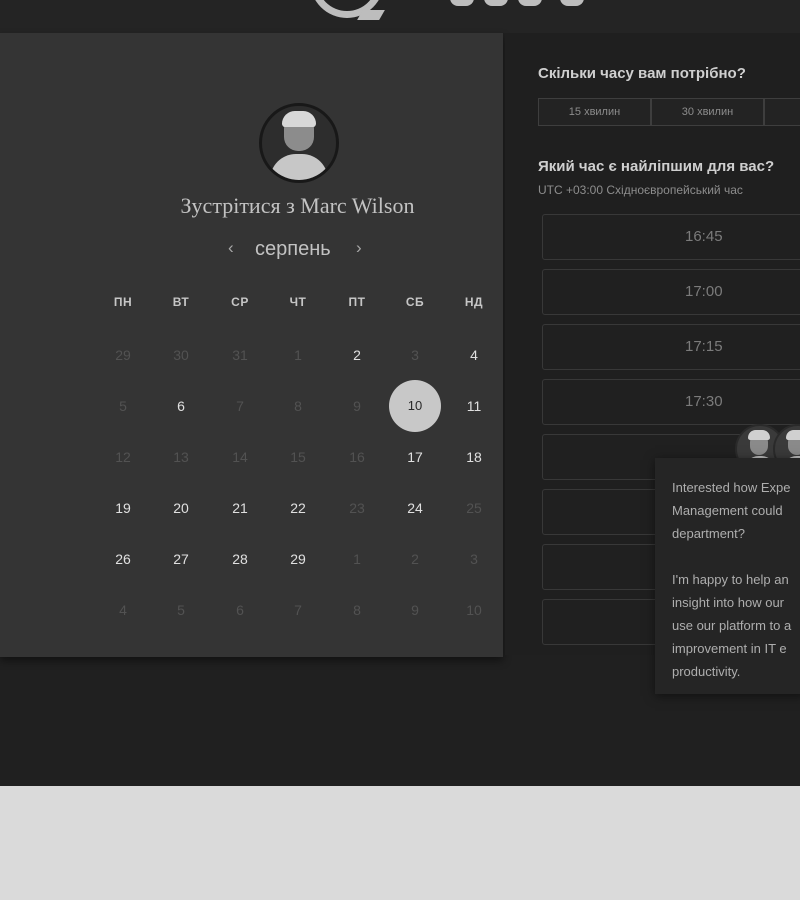  Describe the element at coordinates (231, 248) in the screenshot. I see `chevron-left-icon: ‹` at that location.